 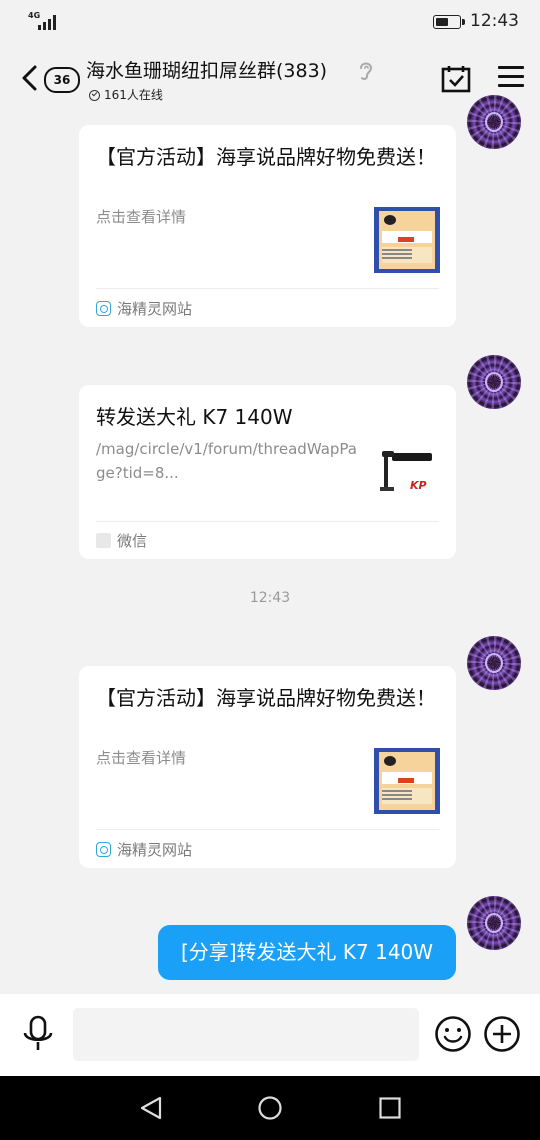 I want to click on text-message-bubble: [分享]转发送大礼 K7 140W, so click(x=307, y=952).